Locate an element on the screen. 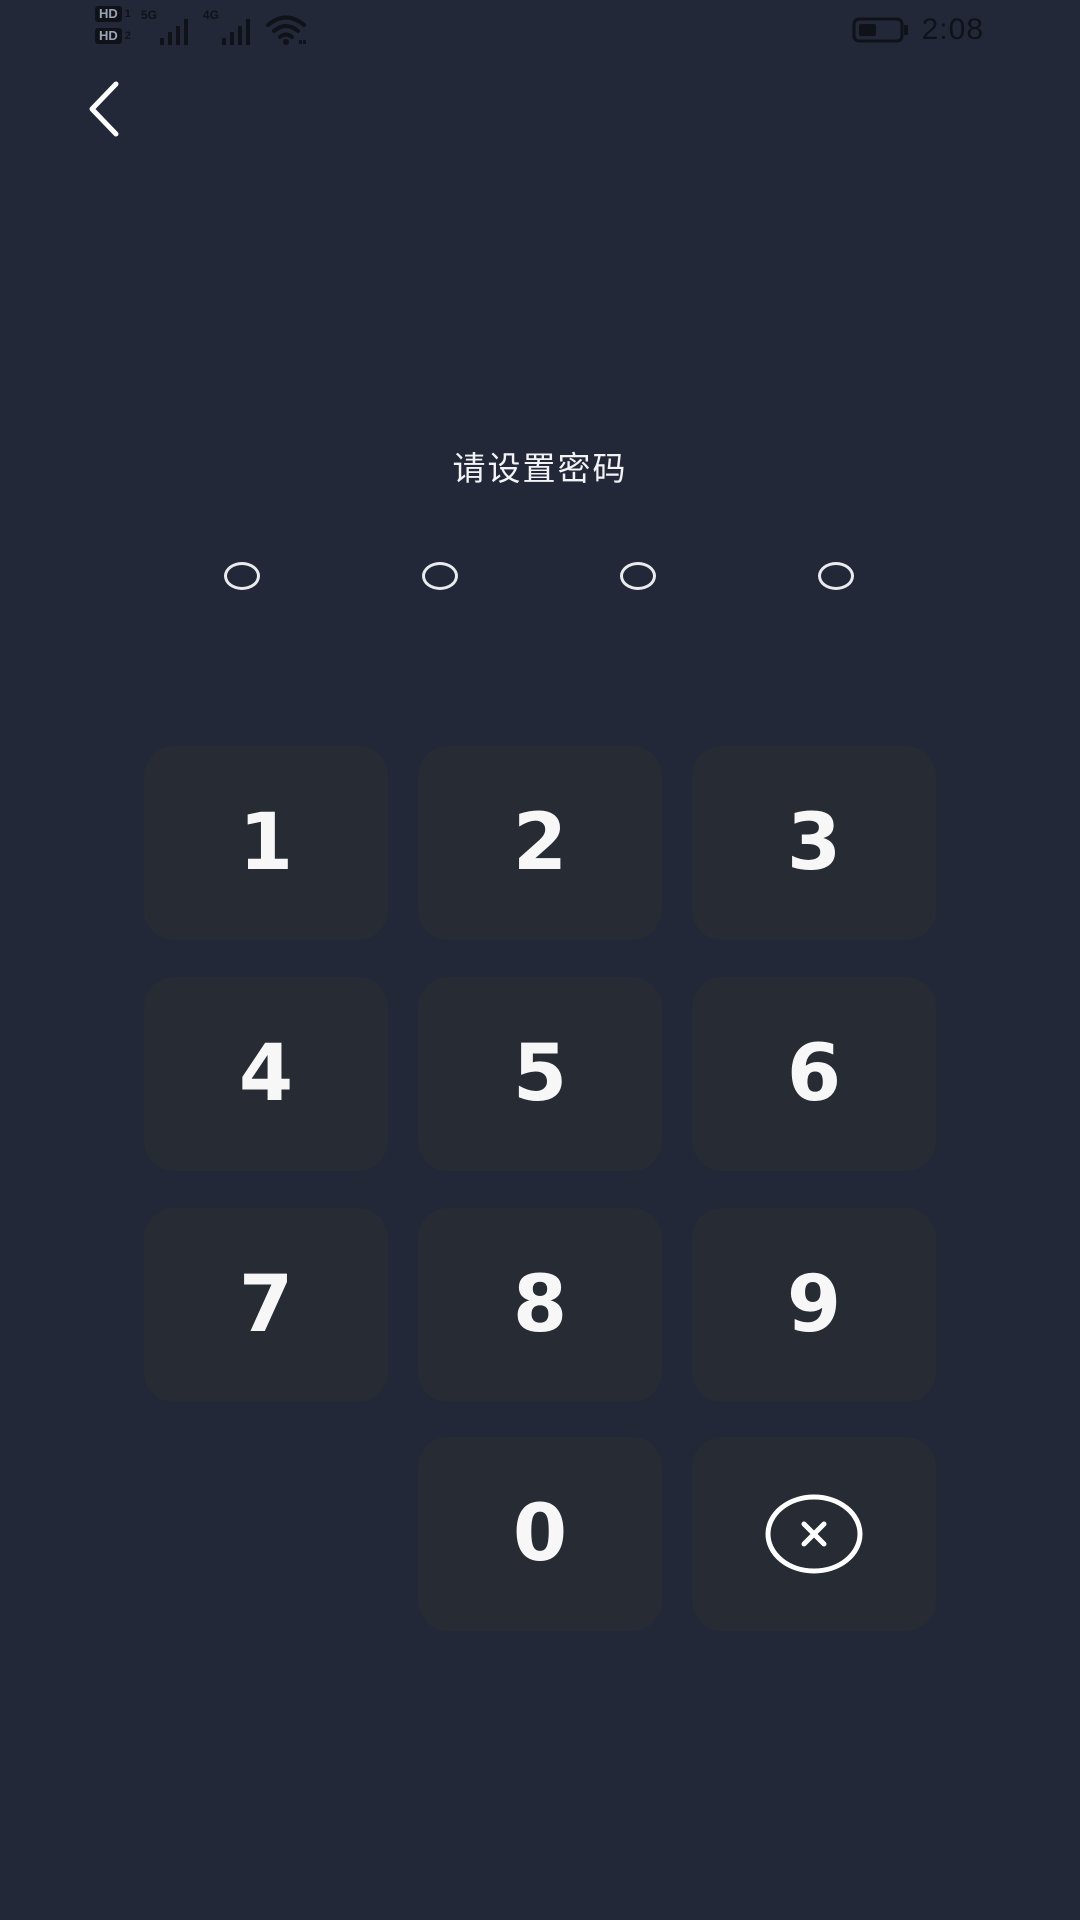 This screenshot has width=1080, height=1920. status-bar: HD 1 HD 2 5G 4G 2:08 is located at coordinates (540, 30).